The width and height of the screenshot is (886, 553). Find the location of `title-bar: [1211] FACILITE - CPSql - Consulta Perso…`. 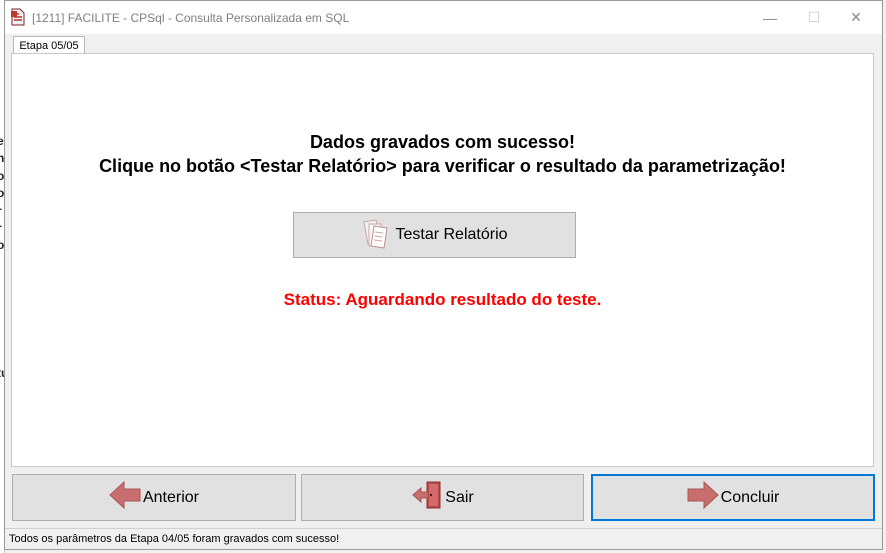

title-bar: [1211] FACILITE - CPSql - Consulta Perso… is located at coordinates (443, 17).